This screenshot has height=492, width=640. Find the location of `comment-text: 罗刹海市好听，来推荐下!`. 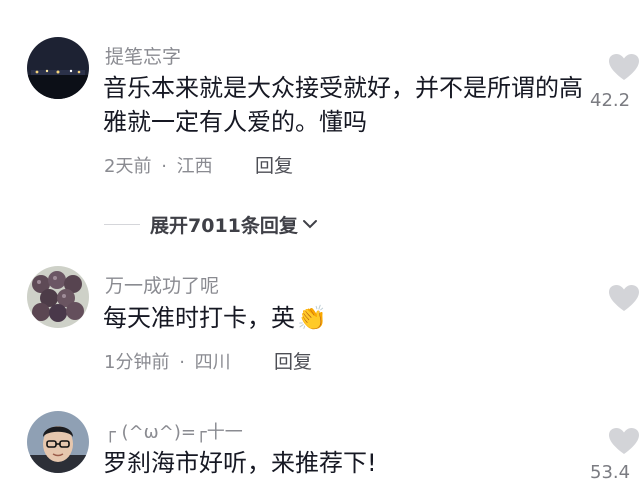

comment-text: 罗刹海市好听，来推荐下! is located at coordinates (240, 463).